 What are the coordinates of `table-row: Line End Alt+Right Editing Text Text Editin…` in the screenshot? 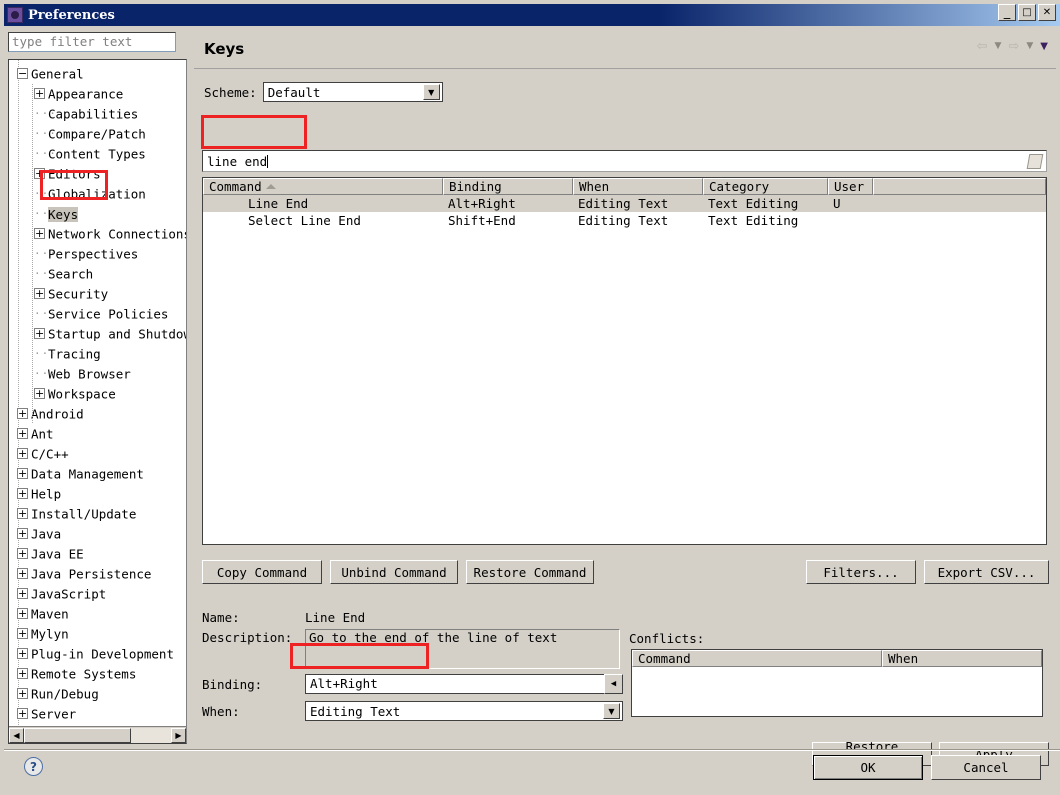 It's located at (624, 203).